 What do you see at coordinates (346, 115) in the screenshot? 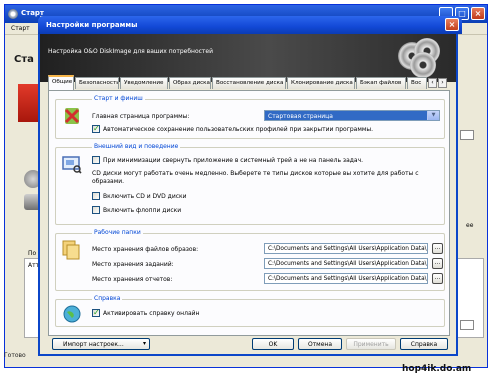
I see `home-page-select-value: Стартовая страница` at bounding box center [346, 115].